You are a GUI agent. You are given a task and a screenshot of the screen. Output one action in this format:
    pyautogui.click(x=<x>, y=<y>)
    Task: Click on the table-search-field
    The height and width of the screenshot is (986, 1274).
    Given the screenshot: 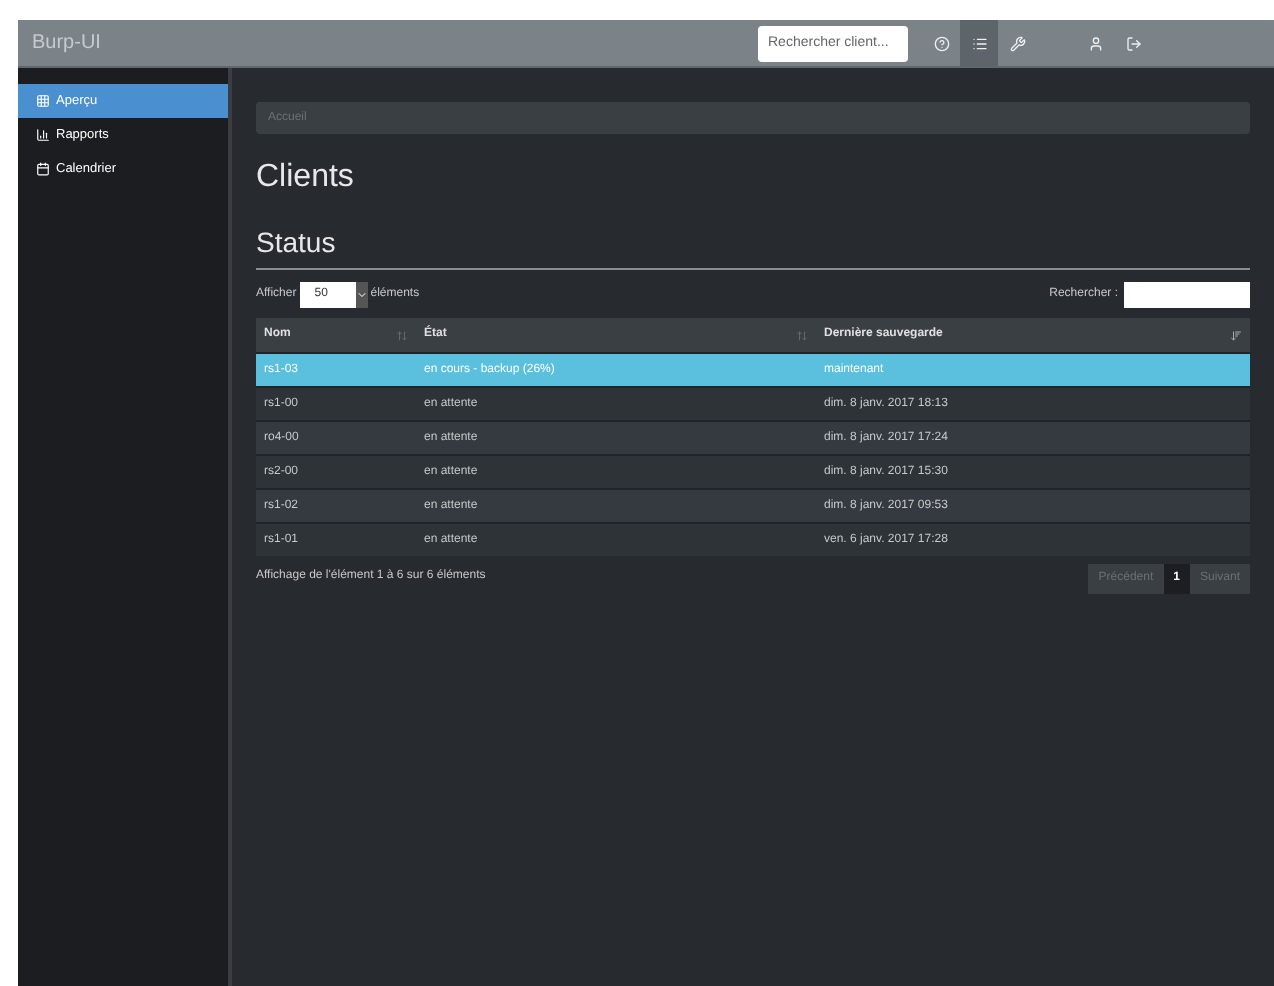 What is the action you would take?
    pyautogui.click(x=1187, y=295)
    